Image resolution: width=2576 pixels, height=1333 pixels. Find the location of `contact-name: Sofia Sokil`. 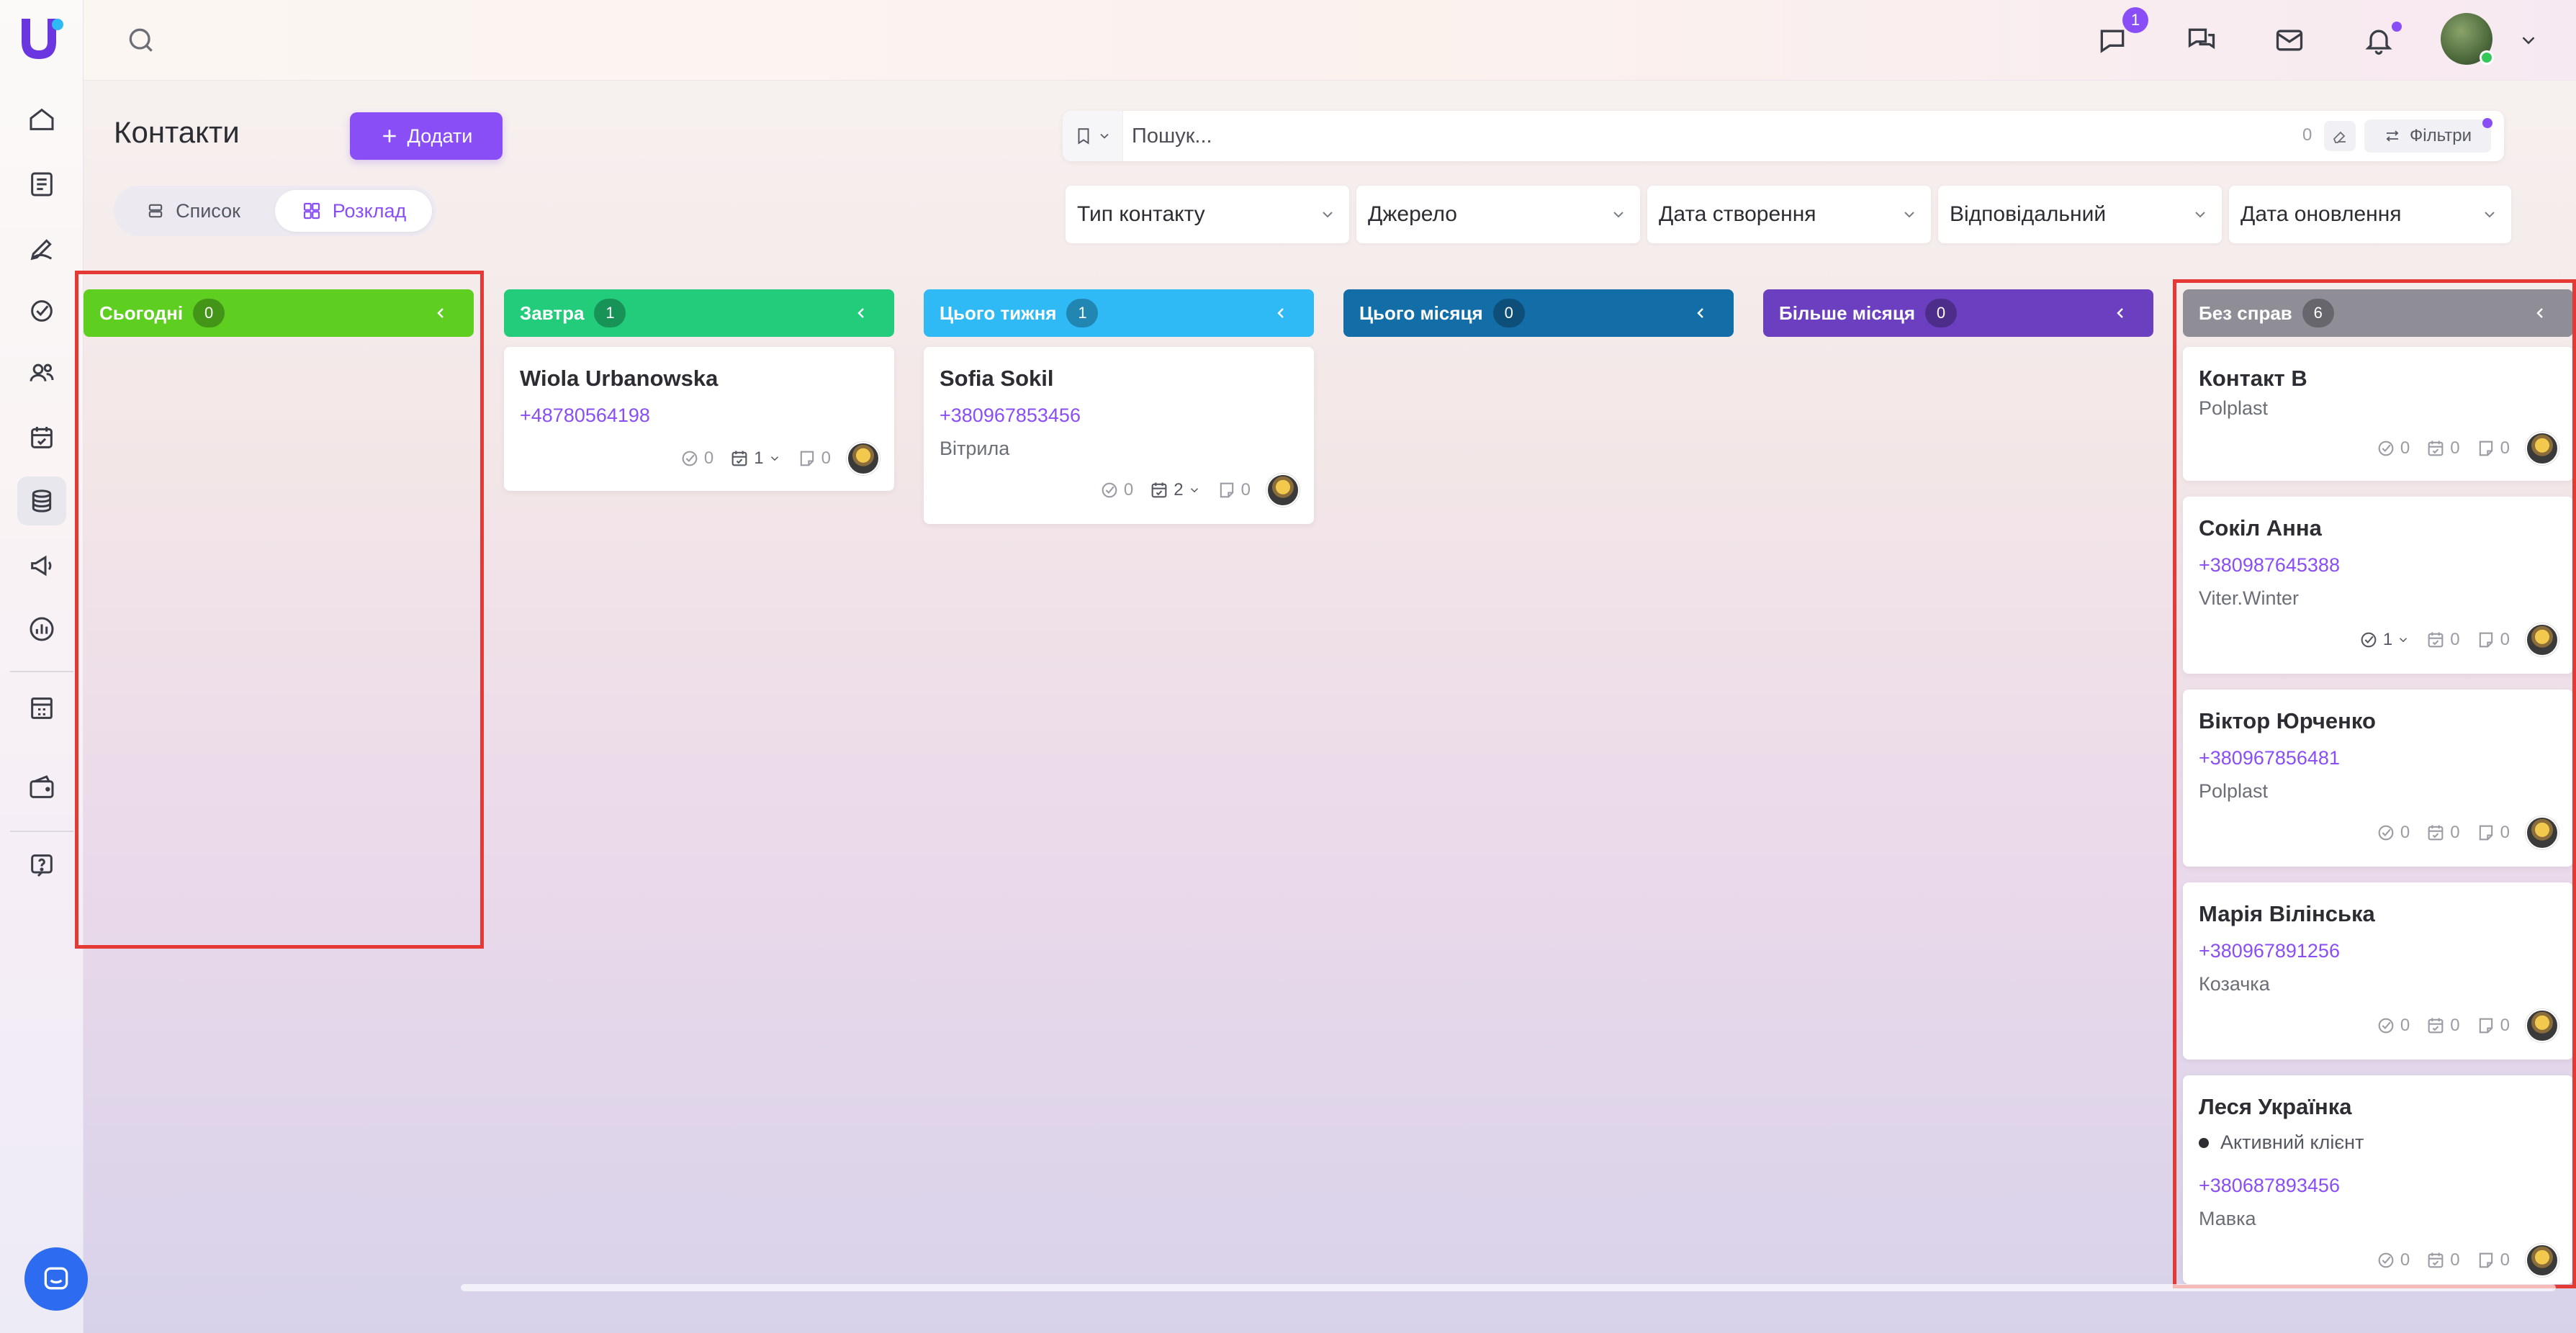

contact-name: Sofia Sokil is located at coordinates (996, 379).